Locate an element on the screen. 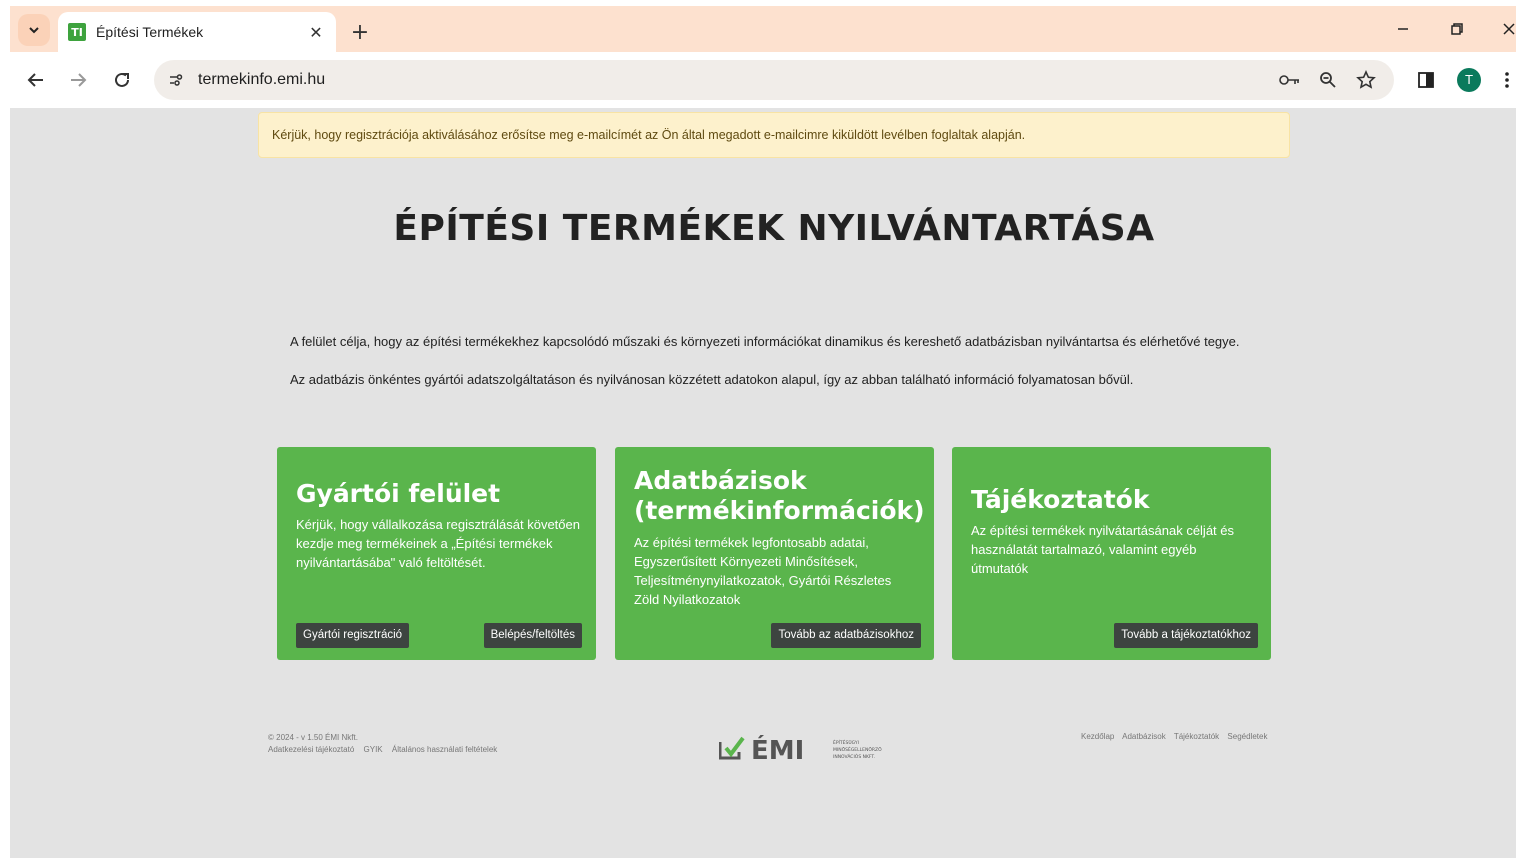 This screenshot has width=1516, height=858. site-settings-icon is located at coordinates (176, 80).